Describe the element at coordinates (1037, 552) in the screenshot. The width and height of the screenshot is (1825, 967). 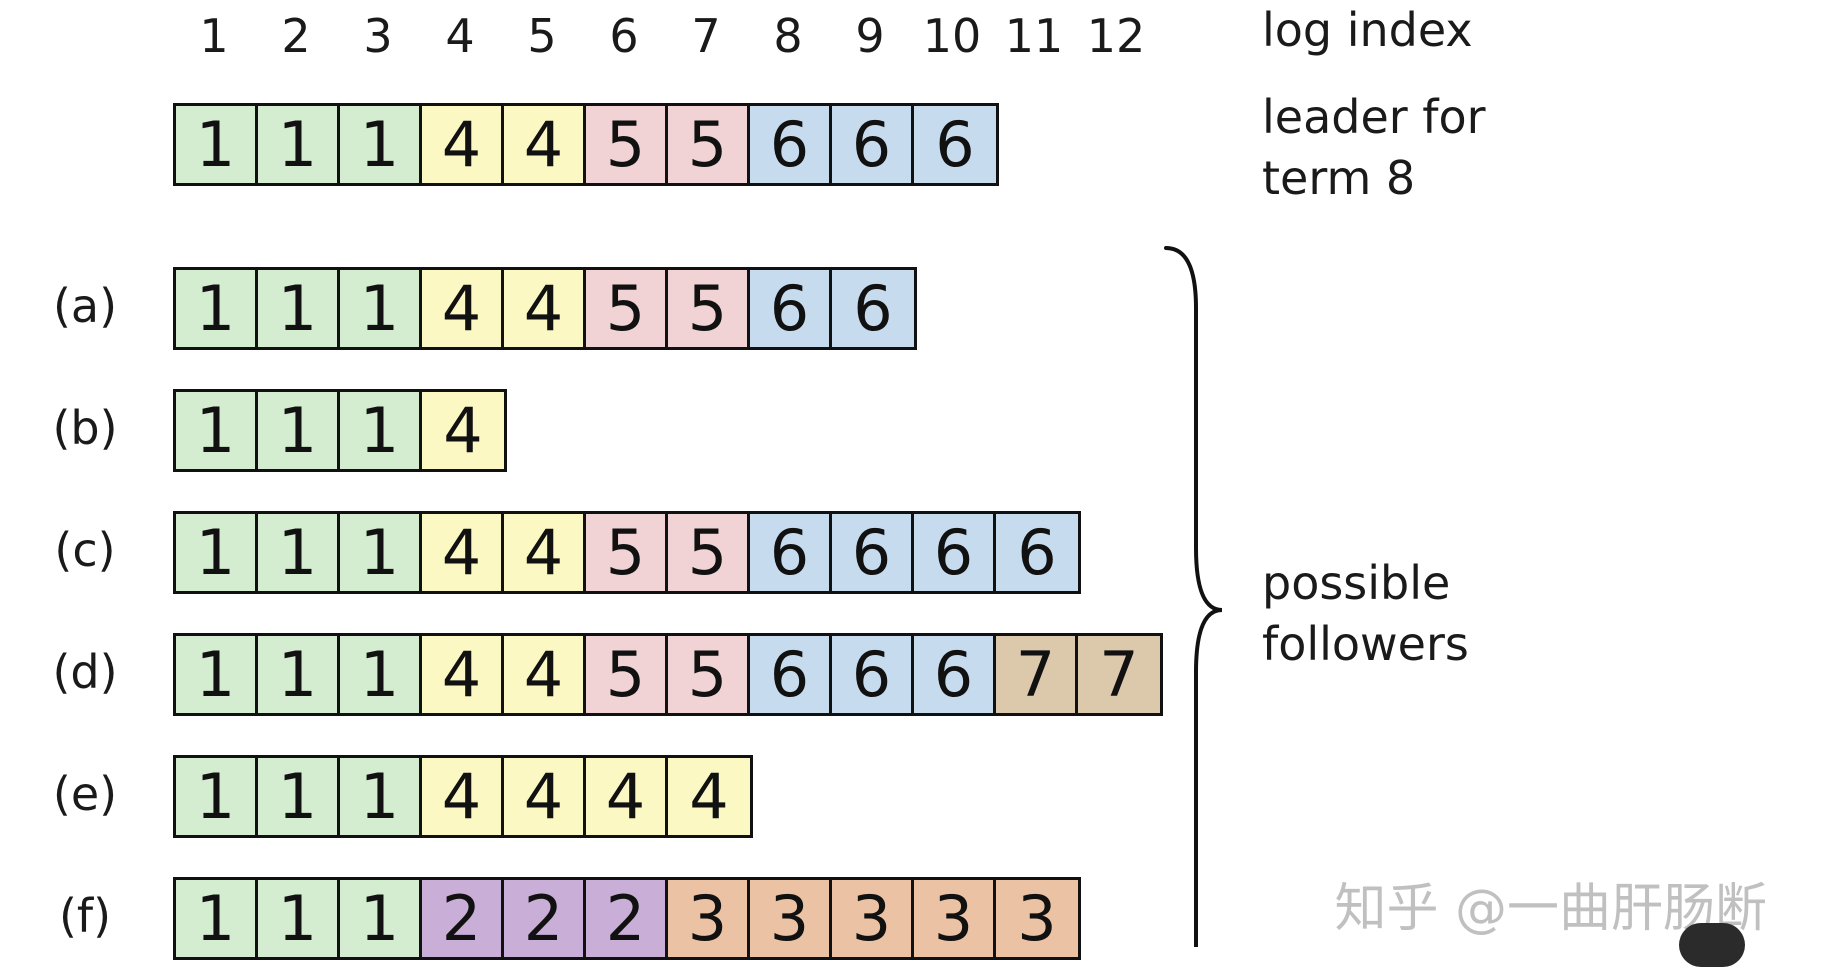
I see `follower-c-entry-11: 6` at that location.